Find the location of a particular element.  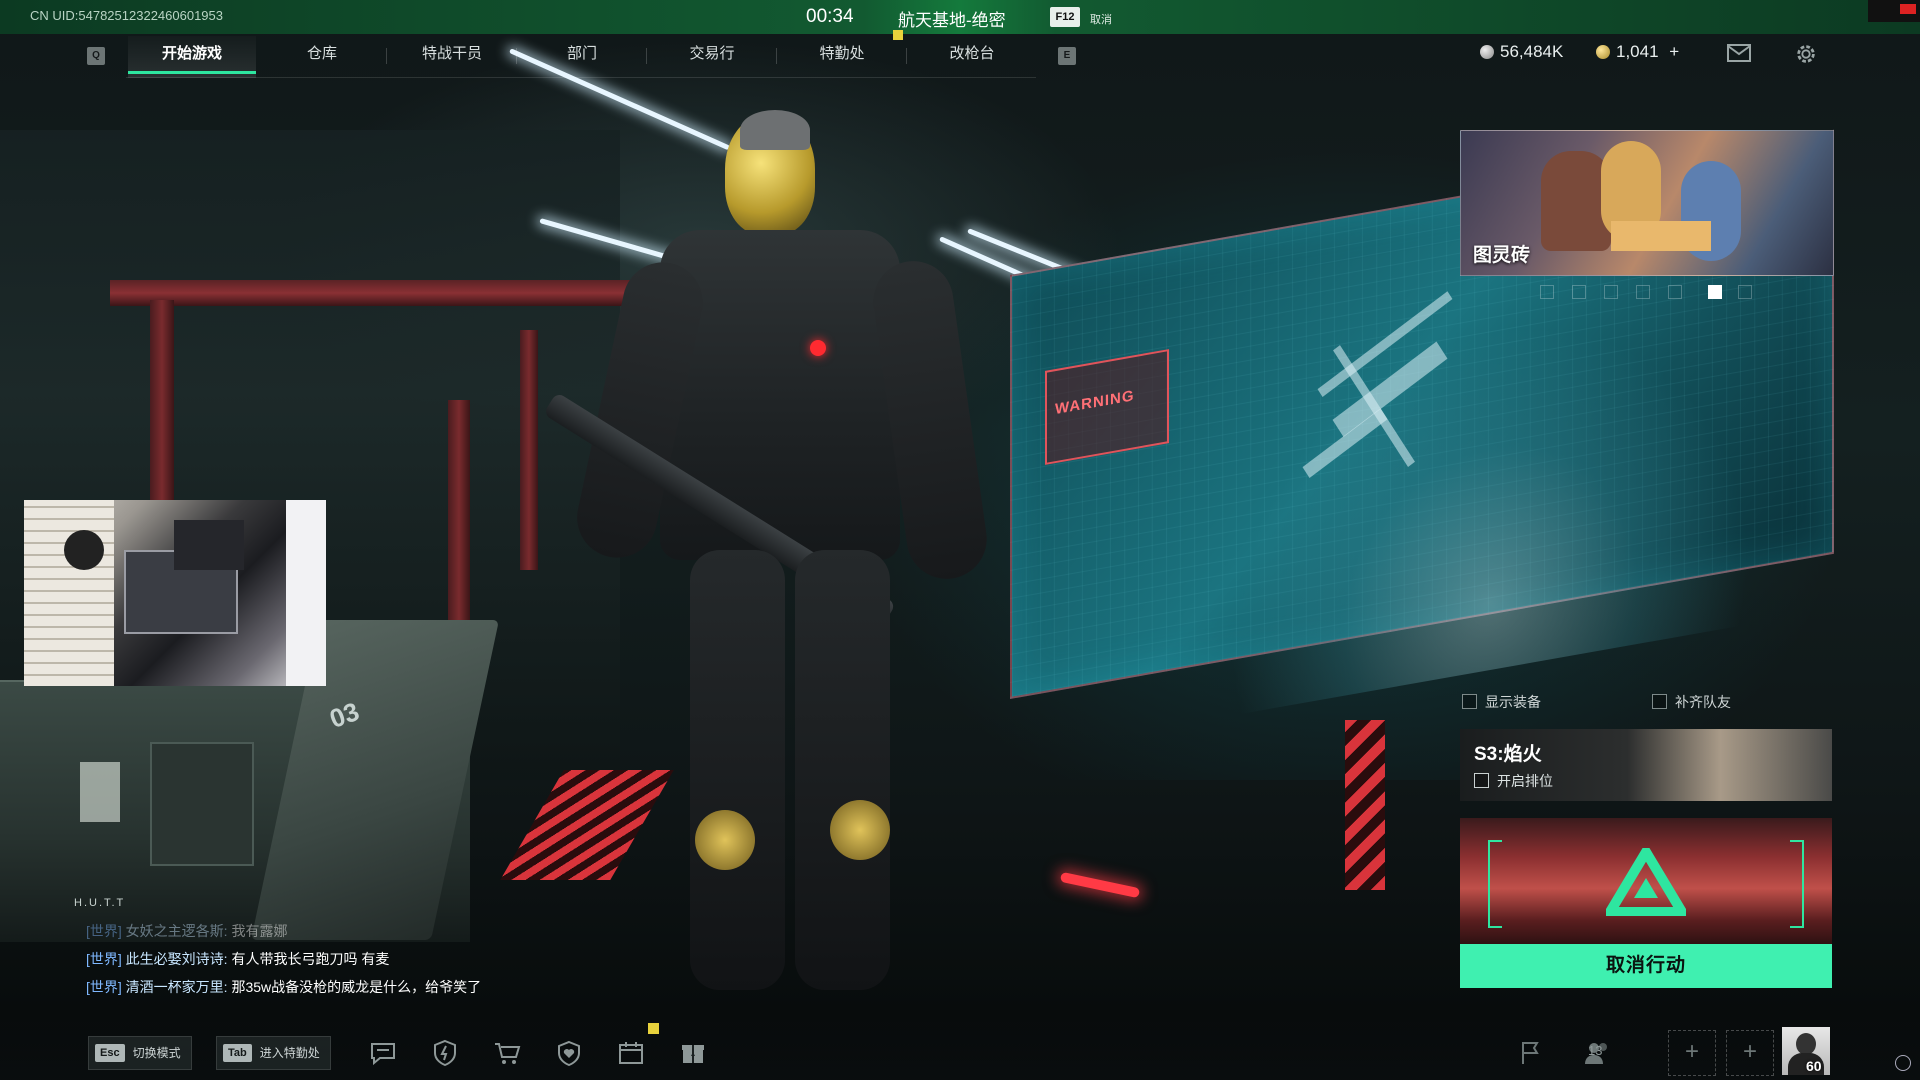

chat-text: 有人带我长弓跑刀吗 有麦 is located at coordinates (308, 959).